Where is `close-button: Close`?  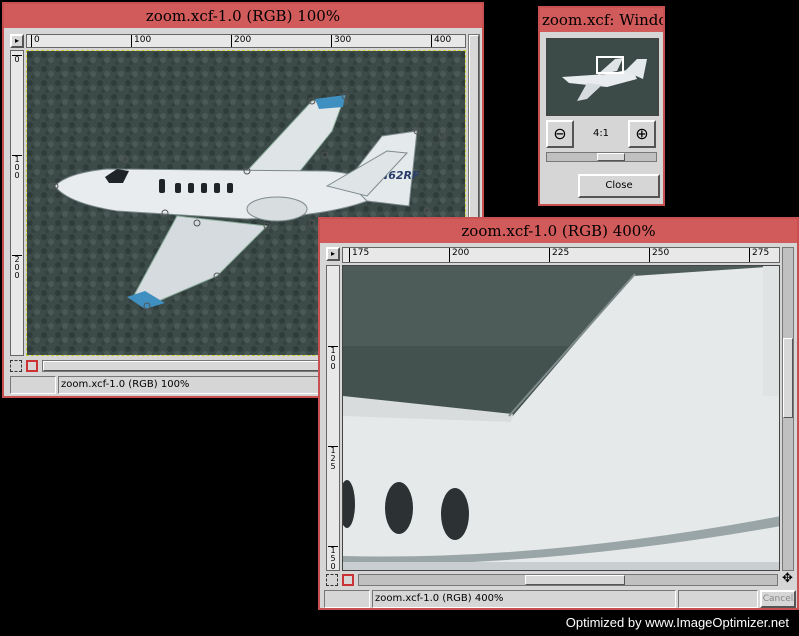
close-button: Close is located at coordinates (619, 186).